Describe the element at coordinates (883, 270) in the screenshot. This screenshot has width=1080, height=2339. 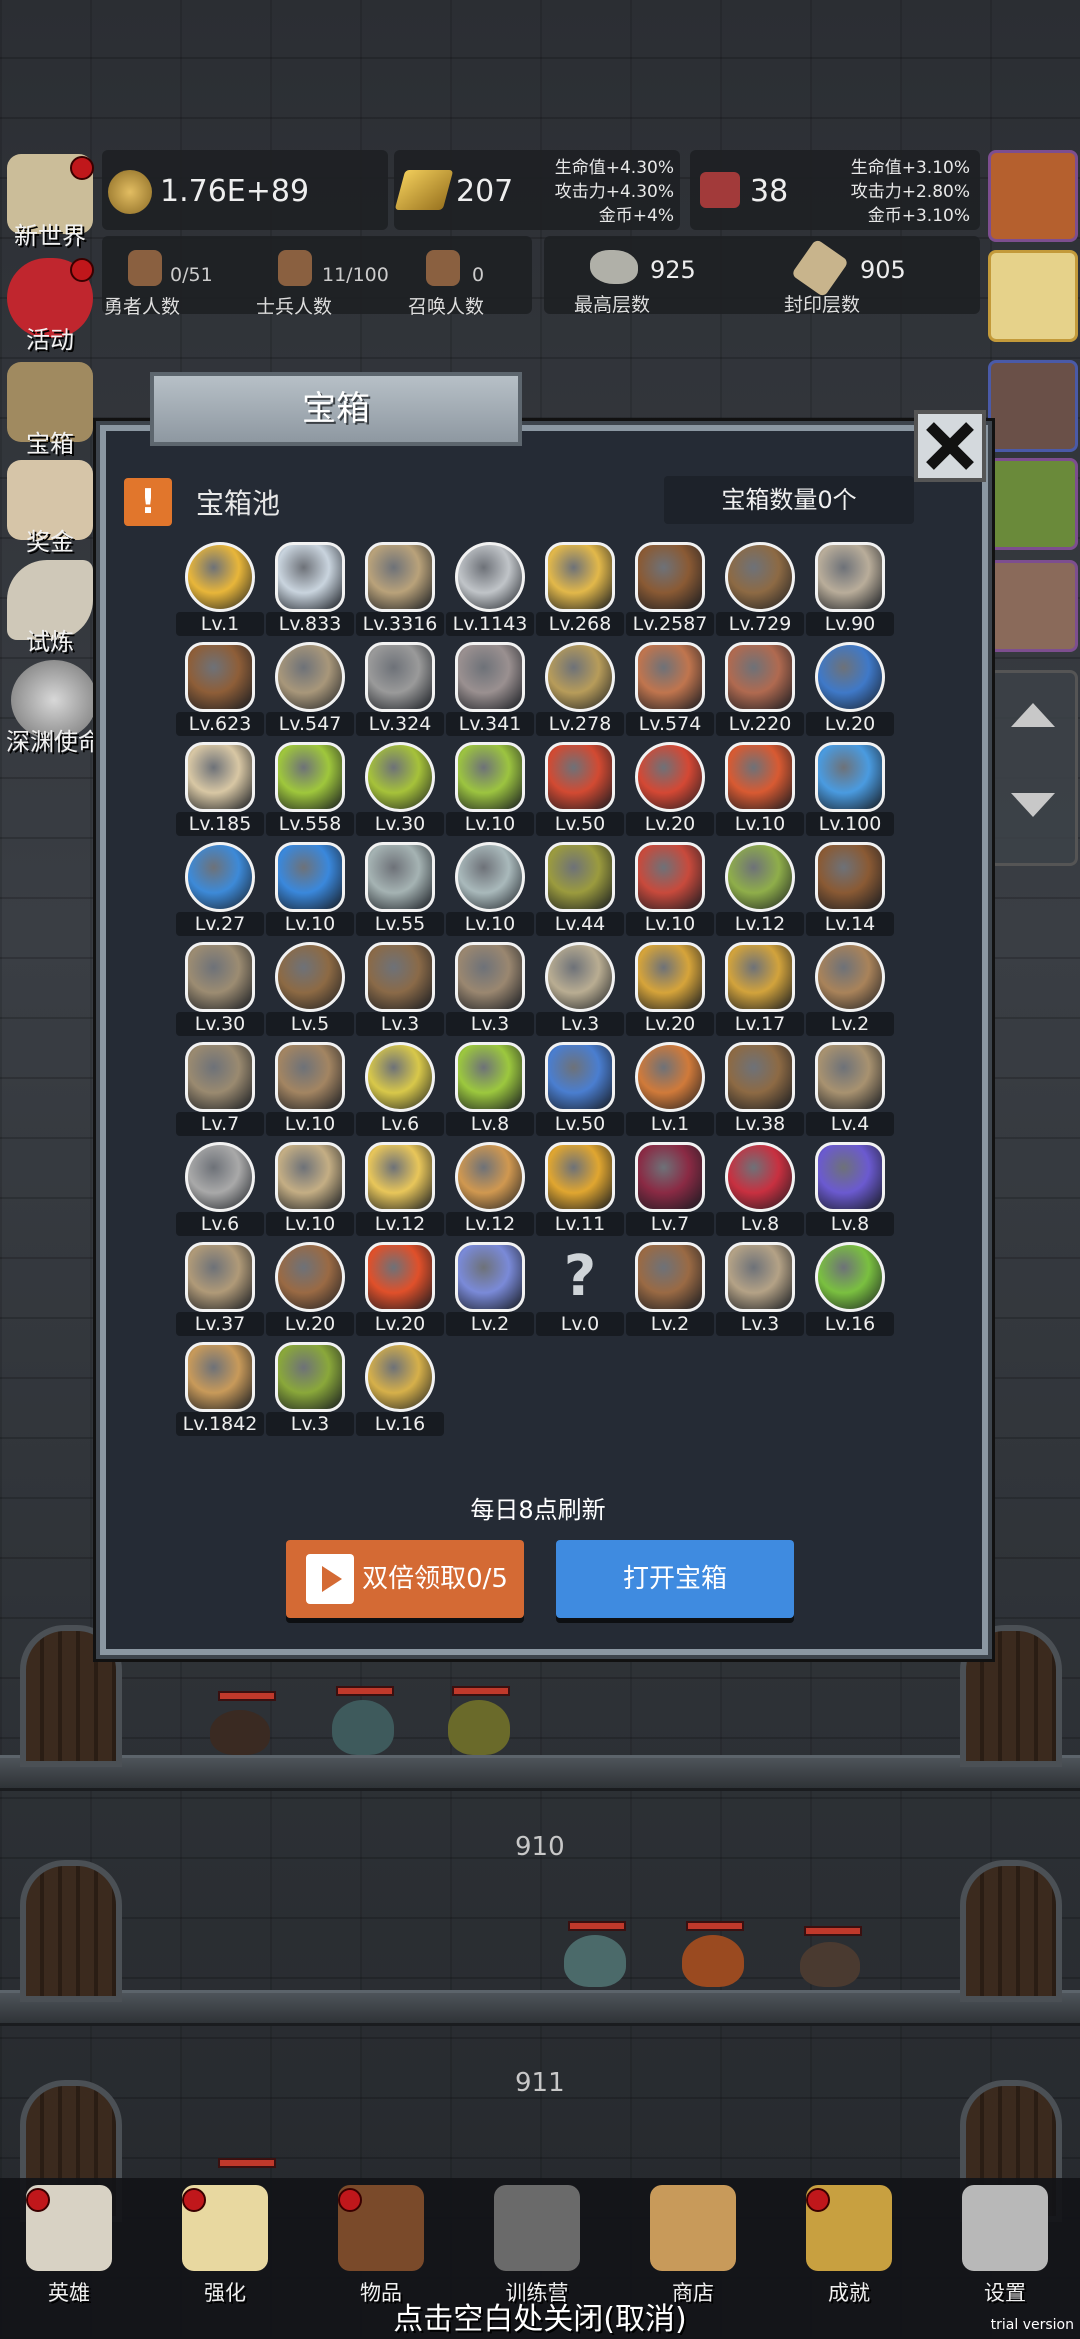
I see `sealed-floor: 905` at that location.